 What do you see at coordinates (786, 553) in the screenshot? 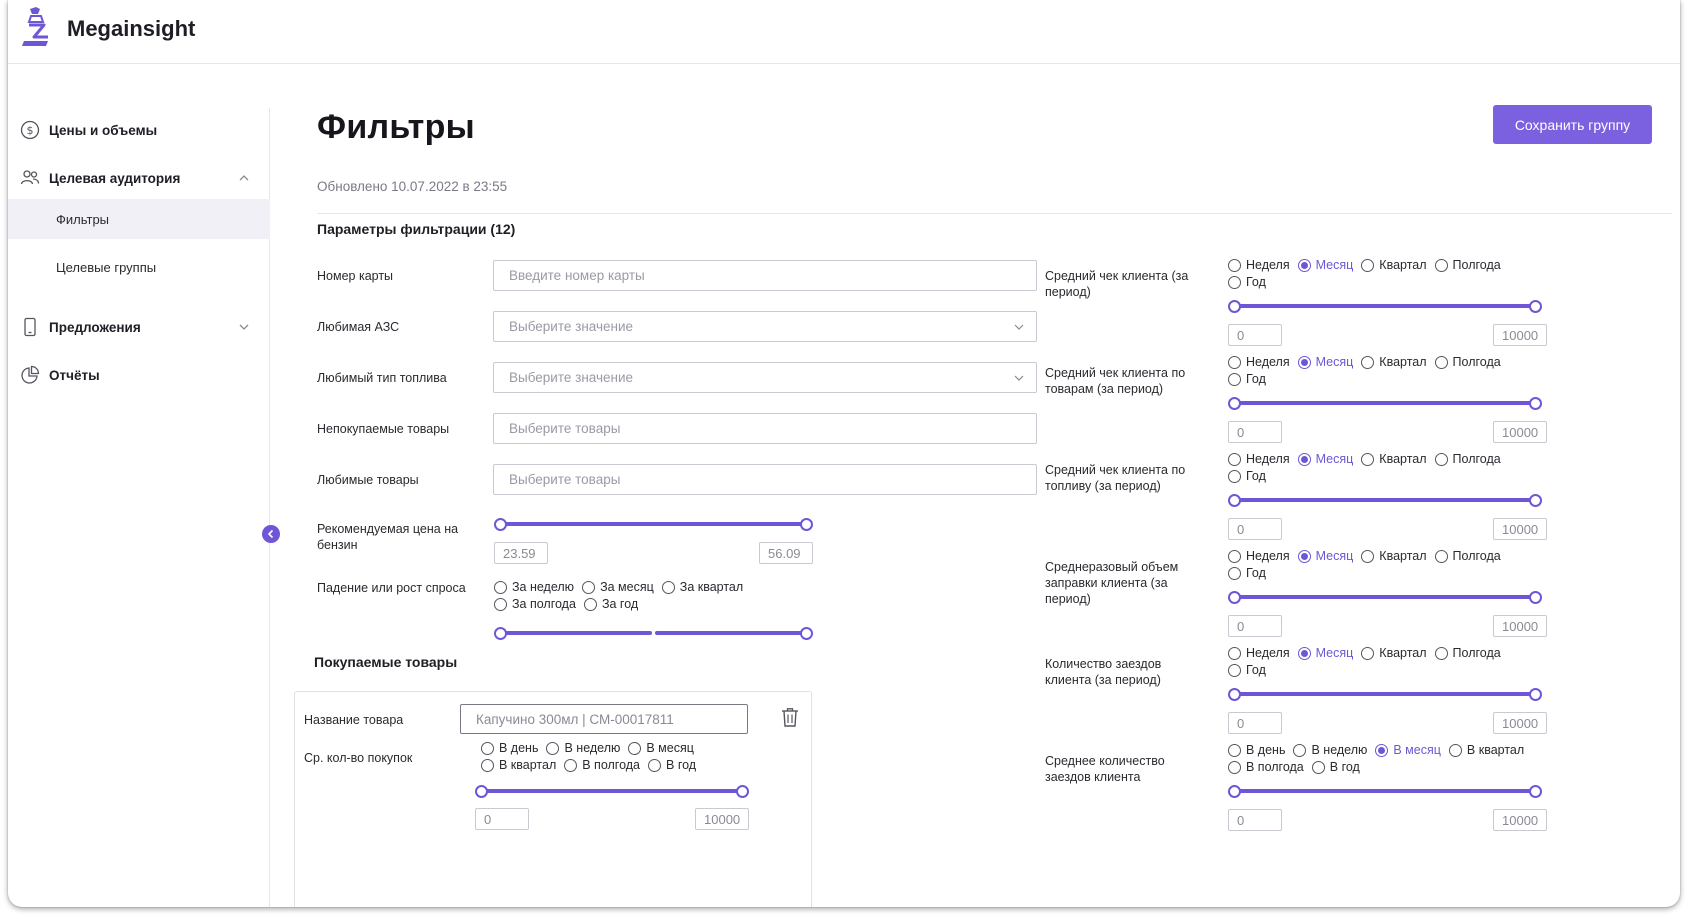
I see `rec-price-max-input: 56.09` at bounding box center [786, 553].